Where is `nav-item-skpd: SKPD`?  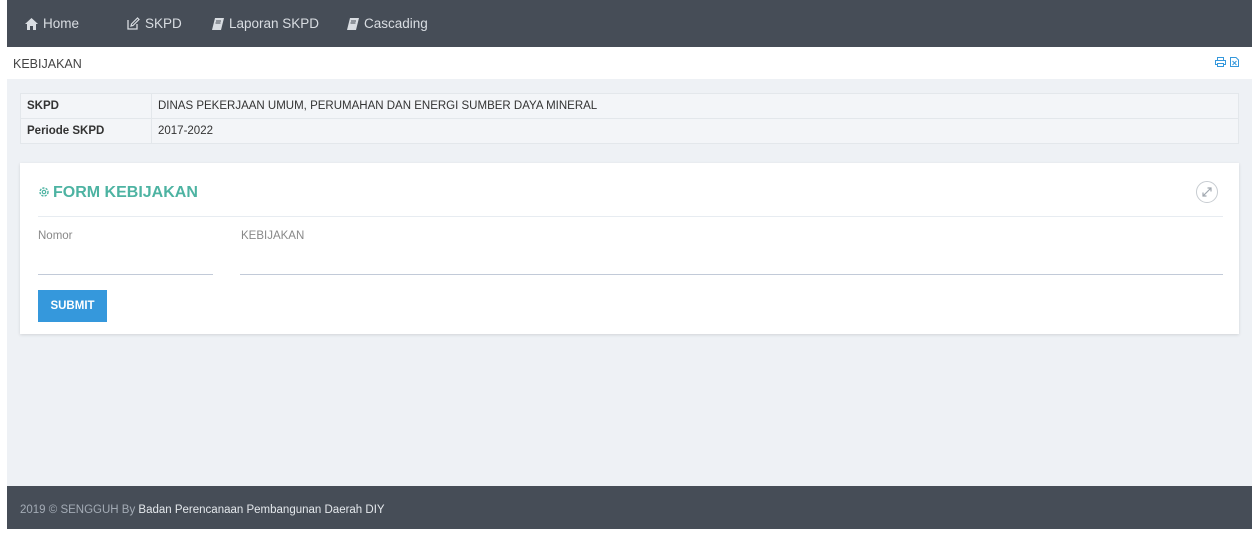 nav-item-skpd: SKPD is located at coordinates (154, 23).